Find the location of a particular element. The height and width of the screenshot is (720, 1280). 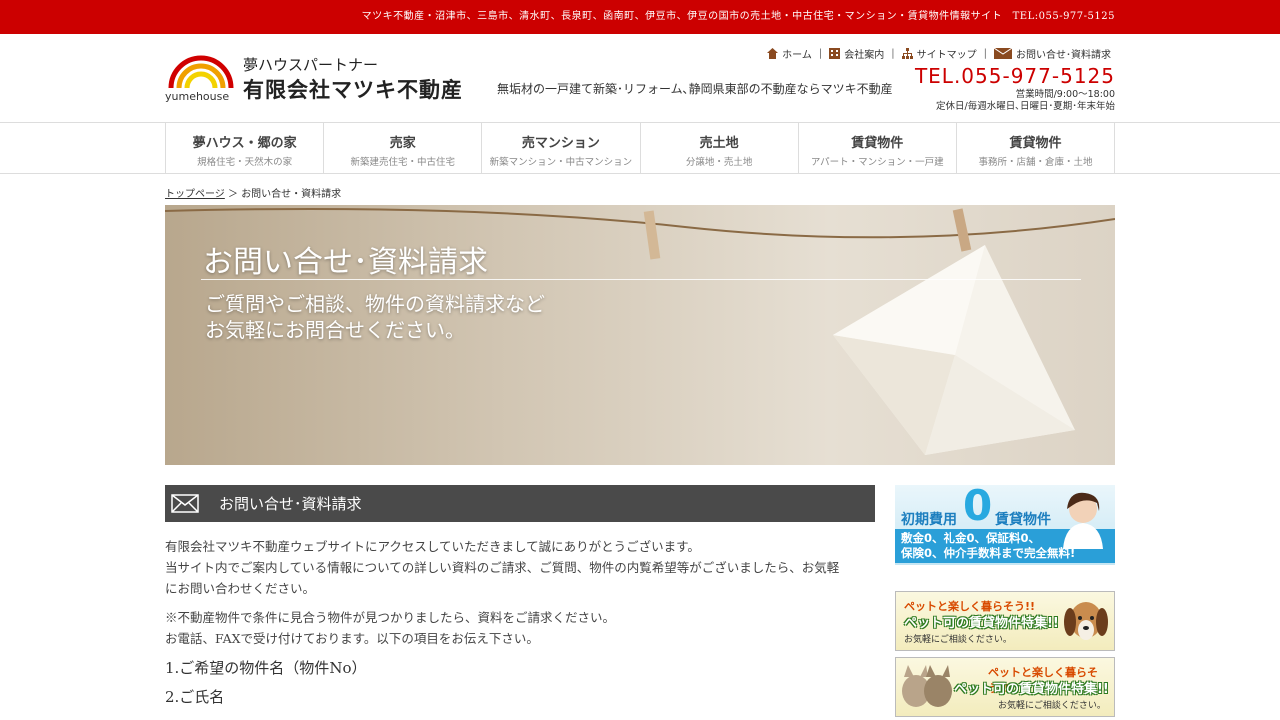

home-icon is located at coordinates (773, 53).